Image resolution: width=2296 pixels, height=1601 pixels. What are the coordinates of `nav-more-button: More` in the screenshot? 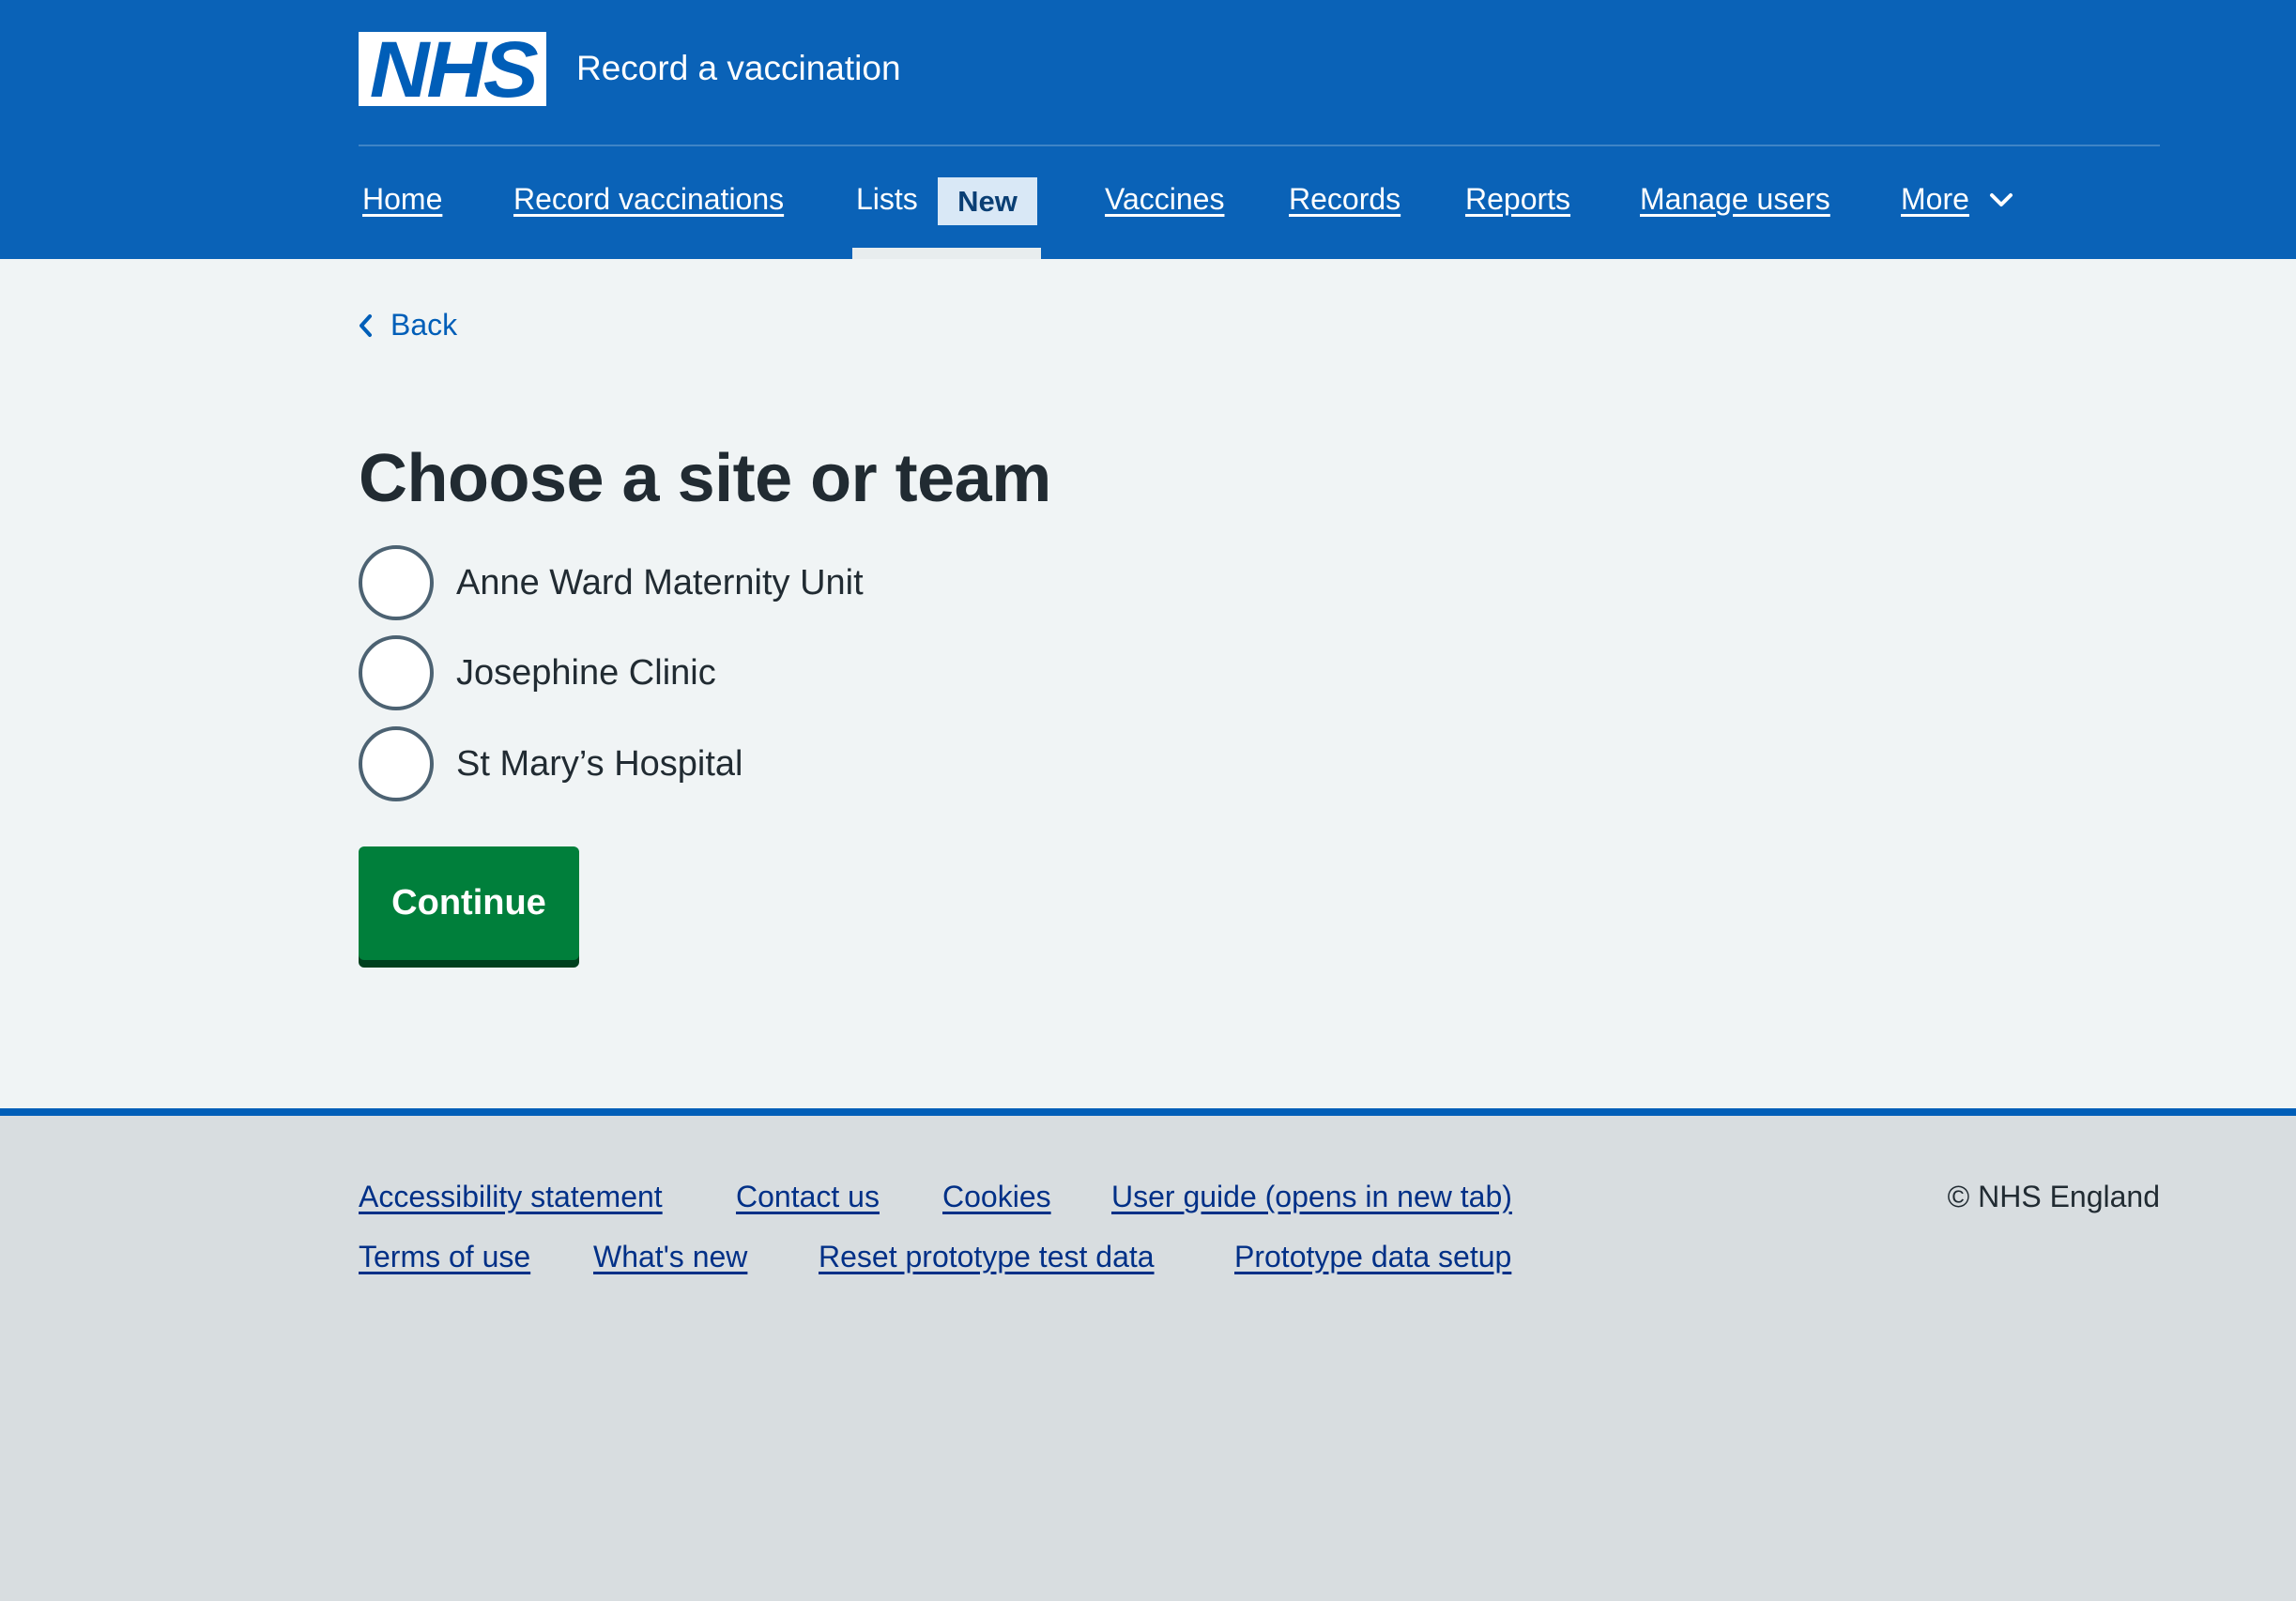 It's located at (1935, 199).